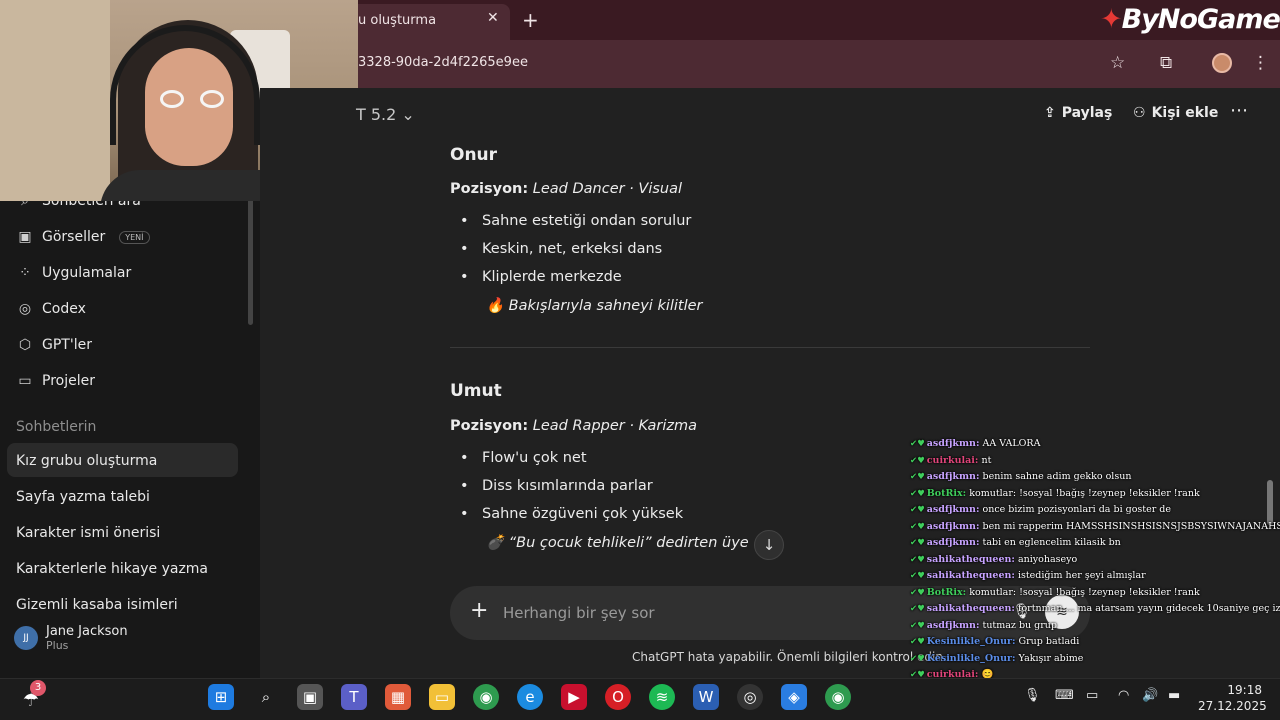 The height and width of the screenshot is (720, 1280). Describe the element at coordinates (83, 497) in the screenshot. I see `chat-item: Sayfa yazma talebi` at that location.